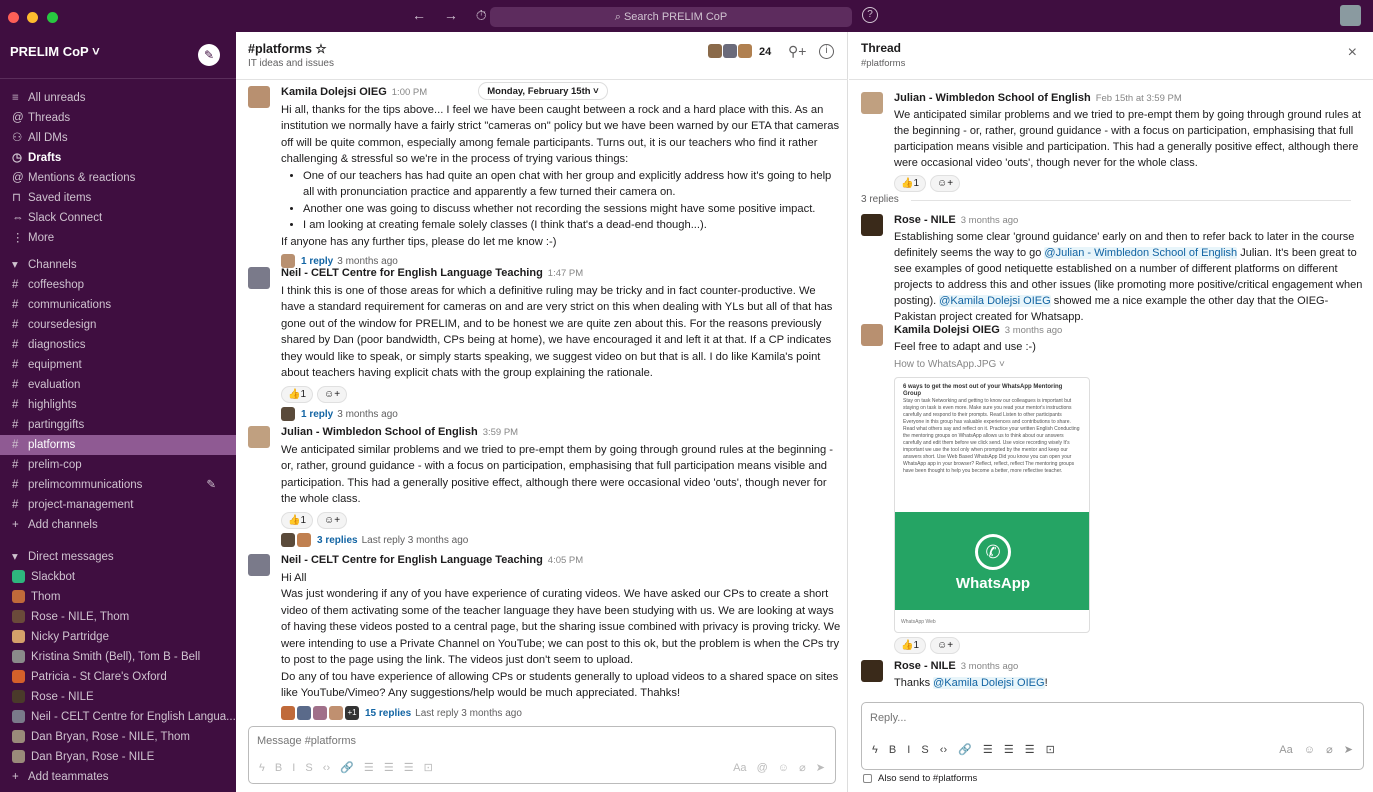 The height and width of the screenshot is (792, 1373). Describe the element at coordinates (118, 98) in the screenshot. I see `sidebar-item-all-unreads: ≡ All unreads` at that location.